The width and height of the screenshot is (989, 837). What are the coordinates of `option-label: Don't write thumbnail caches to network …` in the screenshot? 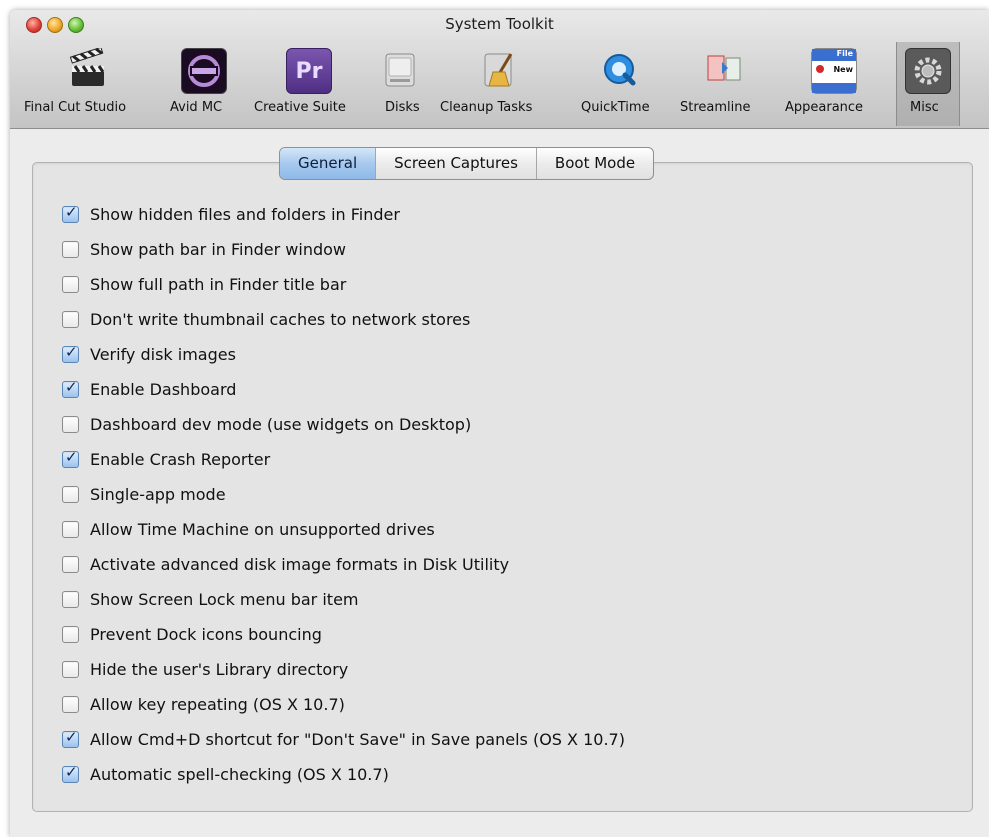 It's located at (280, 319).